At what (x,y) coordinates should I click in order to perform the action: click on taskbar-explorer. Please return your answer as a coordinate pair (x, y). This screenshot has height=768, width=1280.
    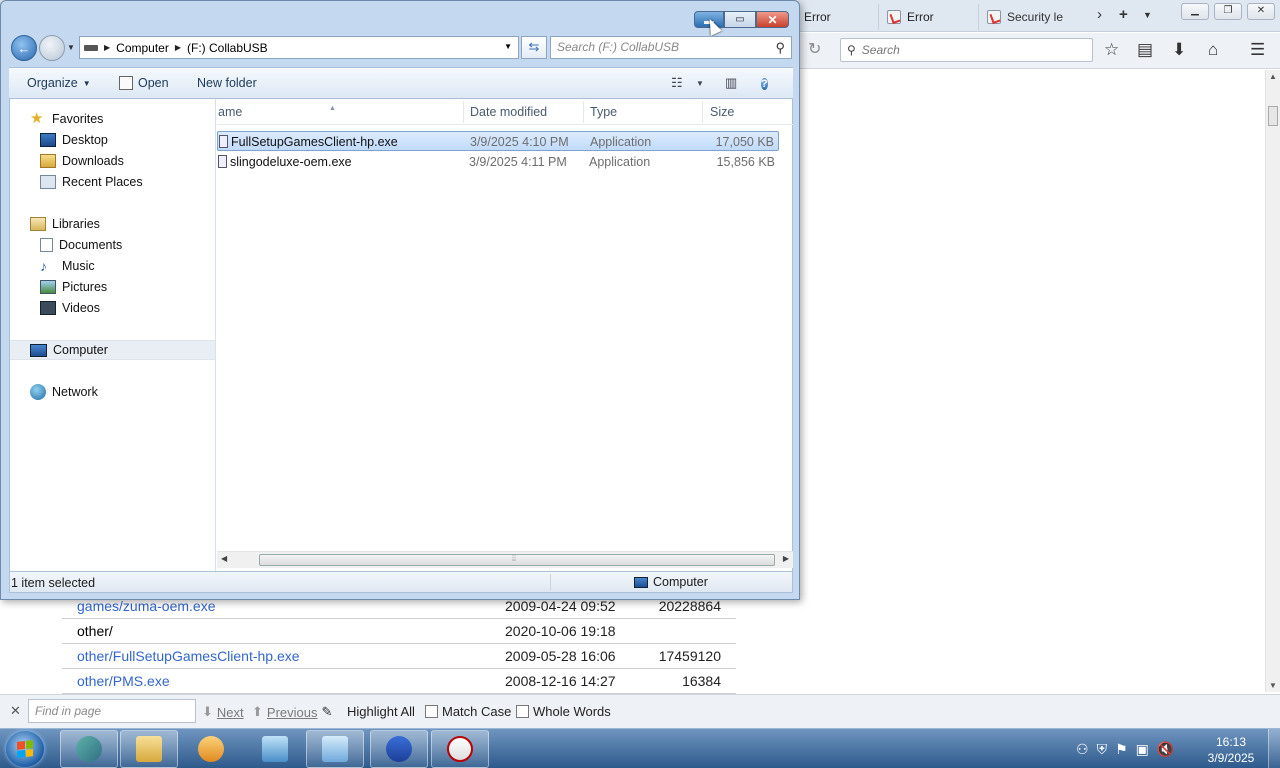
    Looking at the image, I should click on (149, 749).